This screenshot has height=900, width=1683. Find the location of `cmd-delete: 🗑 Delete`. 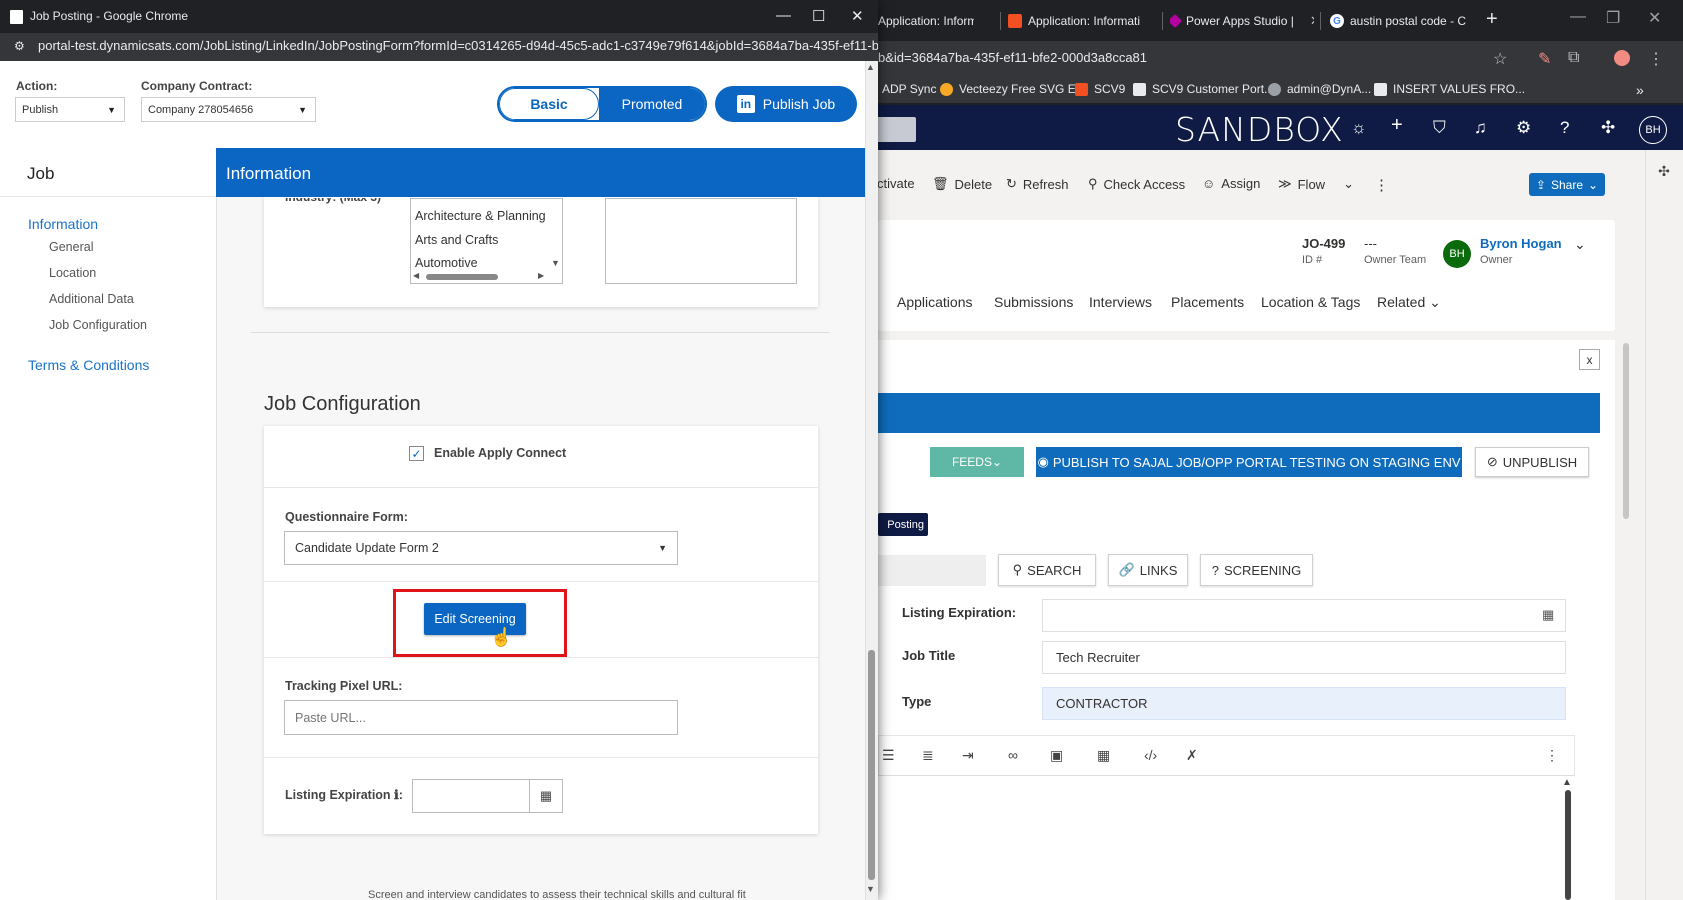

cmd-delete: 🗑 Delete is located at coordinates (962, 184).